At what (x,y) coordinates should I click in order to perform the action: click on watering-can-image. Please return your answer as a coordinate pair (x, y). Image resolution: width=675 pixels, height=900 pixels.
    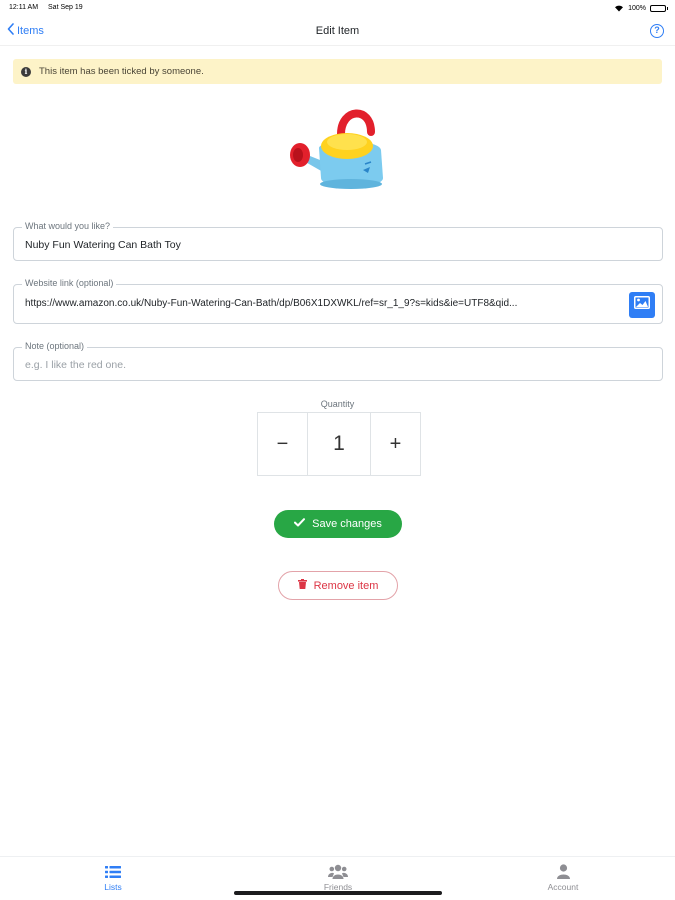
    Looking at the image, I should click on (336, 149).